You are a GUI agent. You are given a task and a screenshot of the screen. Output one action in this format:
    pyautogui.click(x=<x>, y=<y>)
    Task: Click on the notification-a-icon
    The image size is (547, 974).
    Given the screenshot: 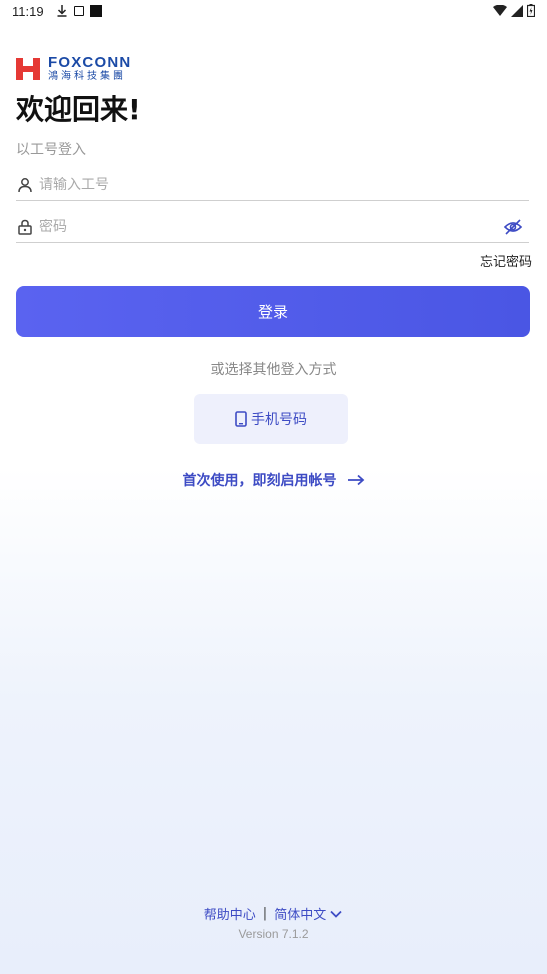 What is the action you would take?
    pyautogui.click(x=79, y=10)
    